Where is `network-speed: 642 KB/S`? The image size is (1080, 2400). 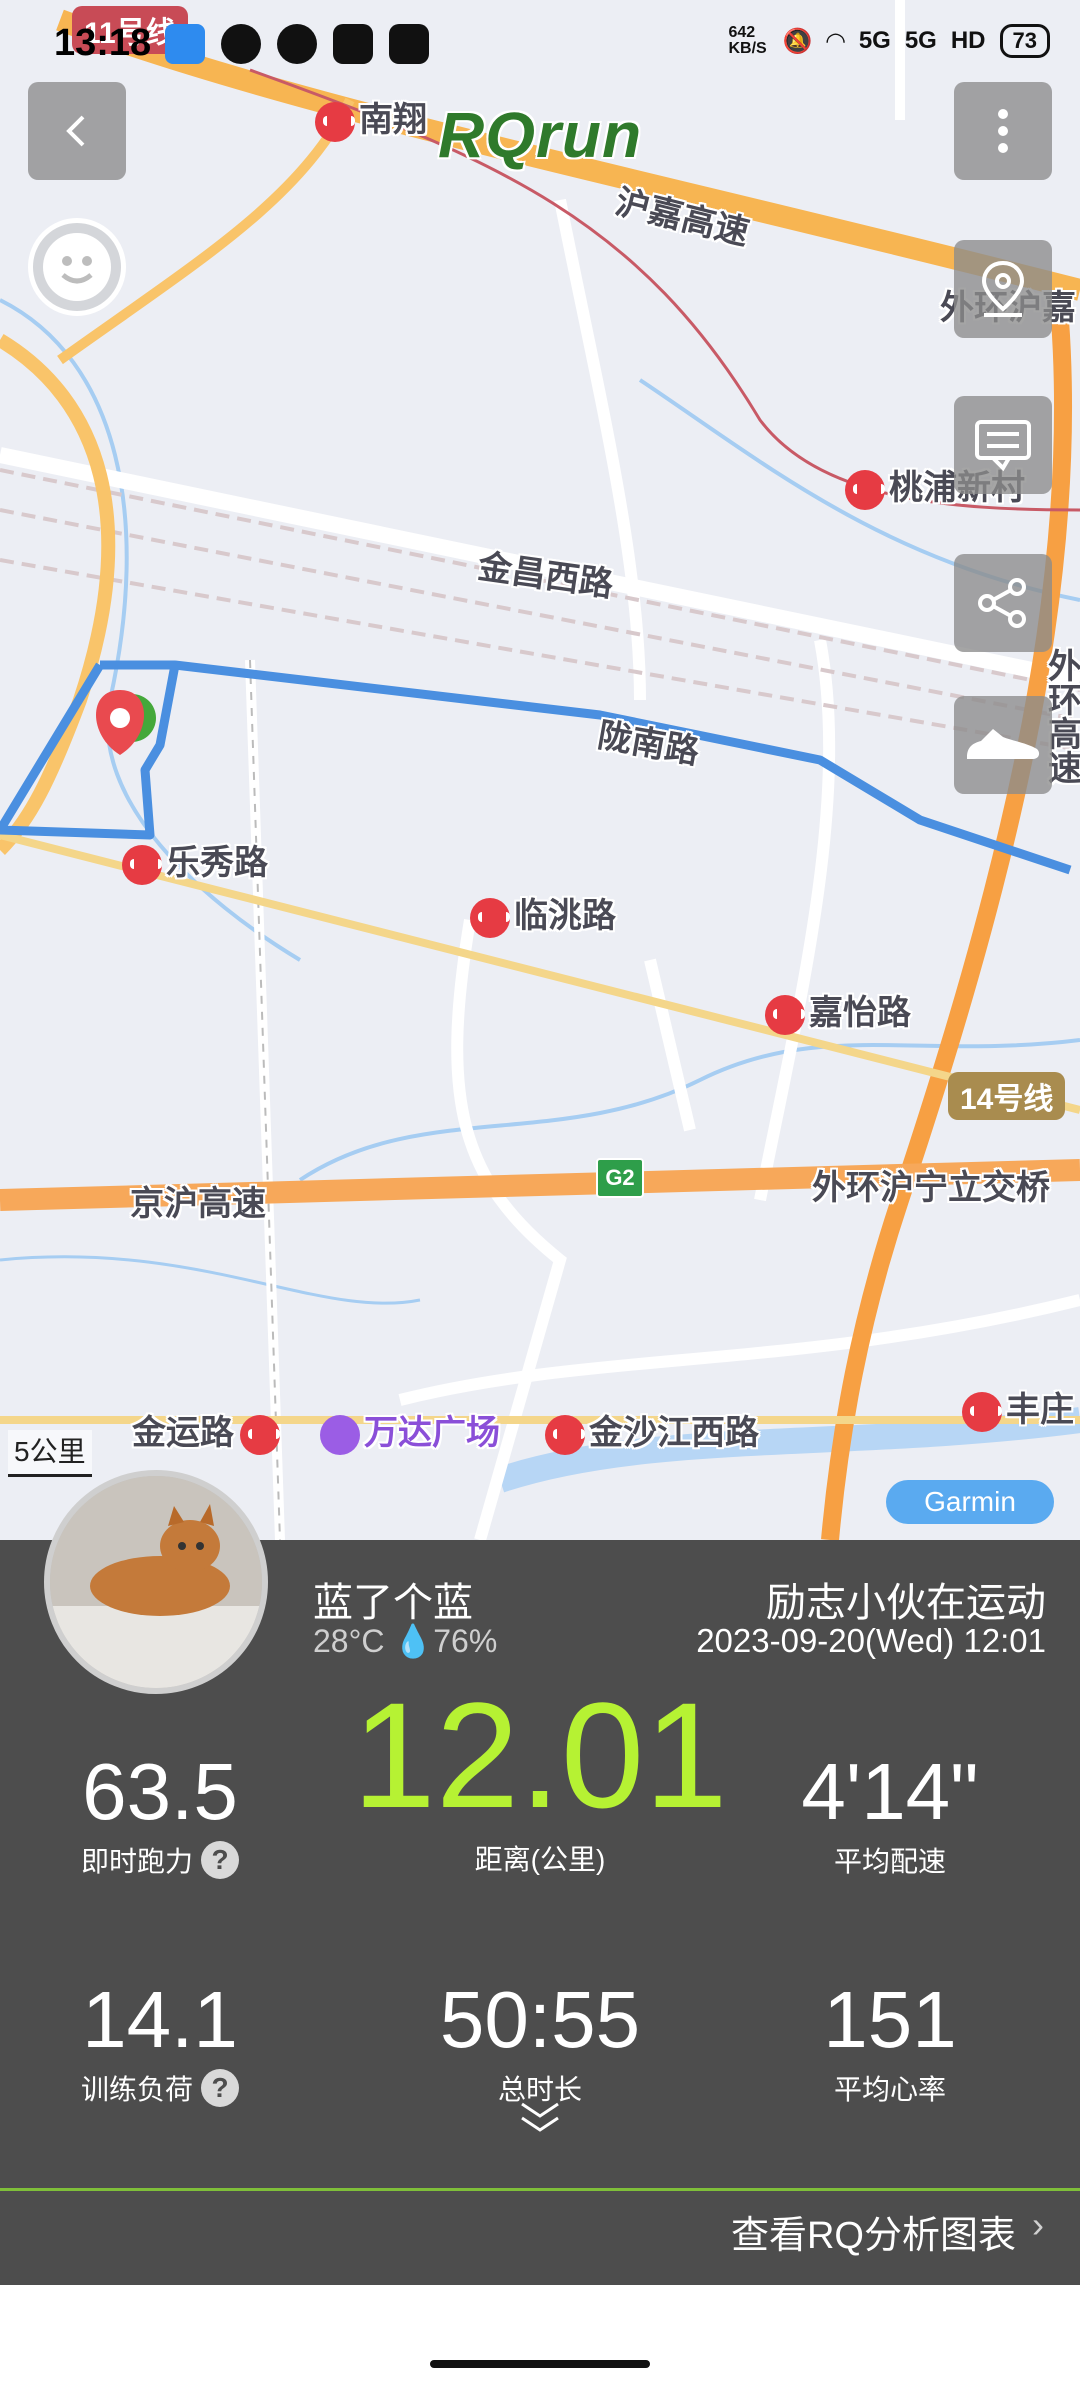 network-speed: 642 KB/S is located at coordinates (747, 40).